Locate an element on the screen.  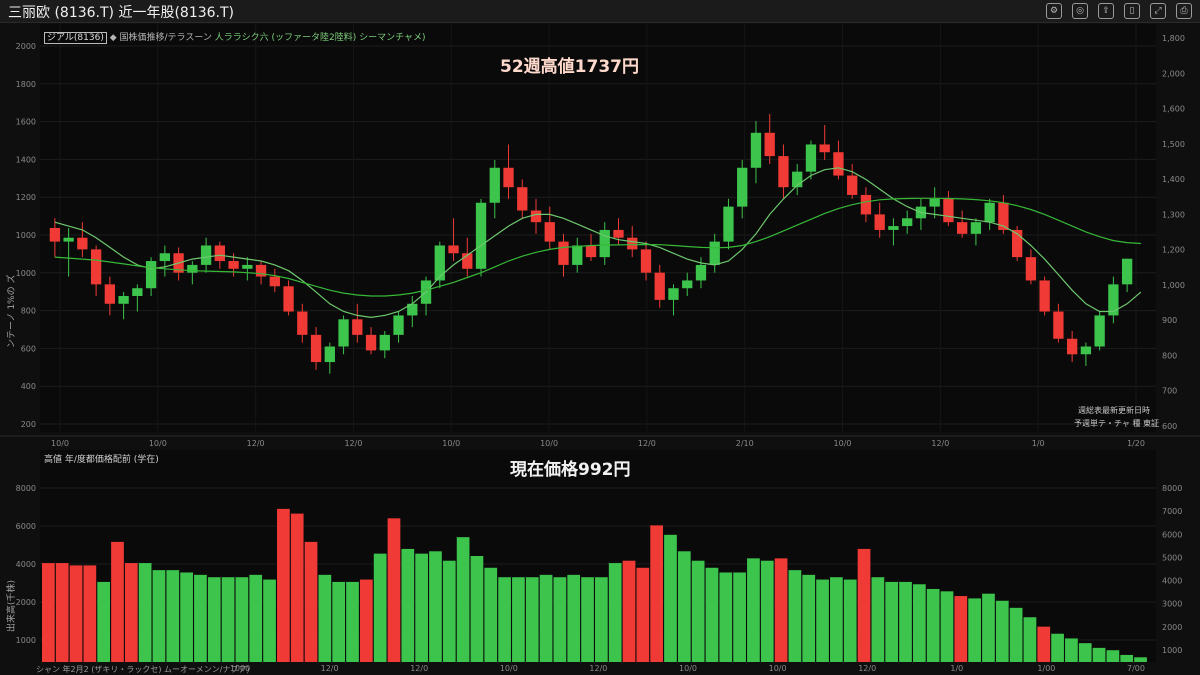
price-y-tick-left: 400 is located at coordinates (28, 386).